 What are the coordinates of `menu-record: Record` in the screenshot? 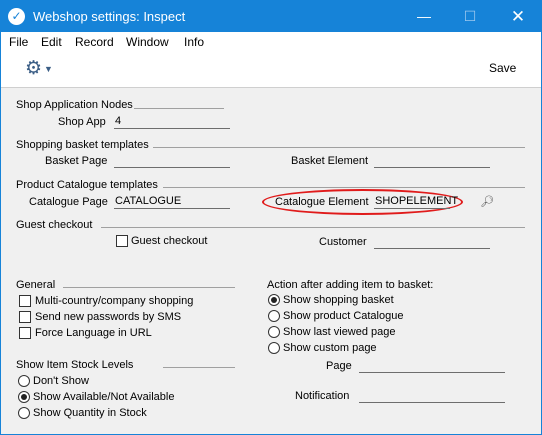 It's located at (94, 42).